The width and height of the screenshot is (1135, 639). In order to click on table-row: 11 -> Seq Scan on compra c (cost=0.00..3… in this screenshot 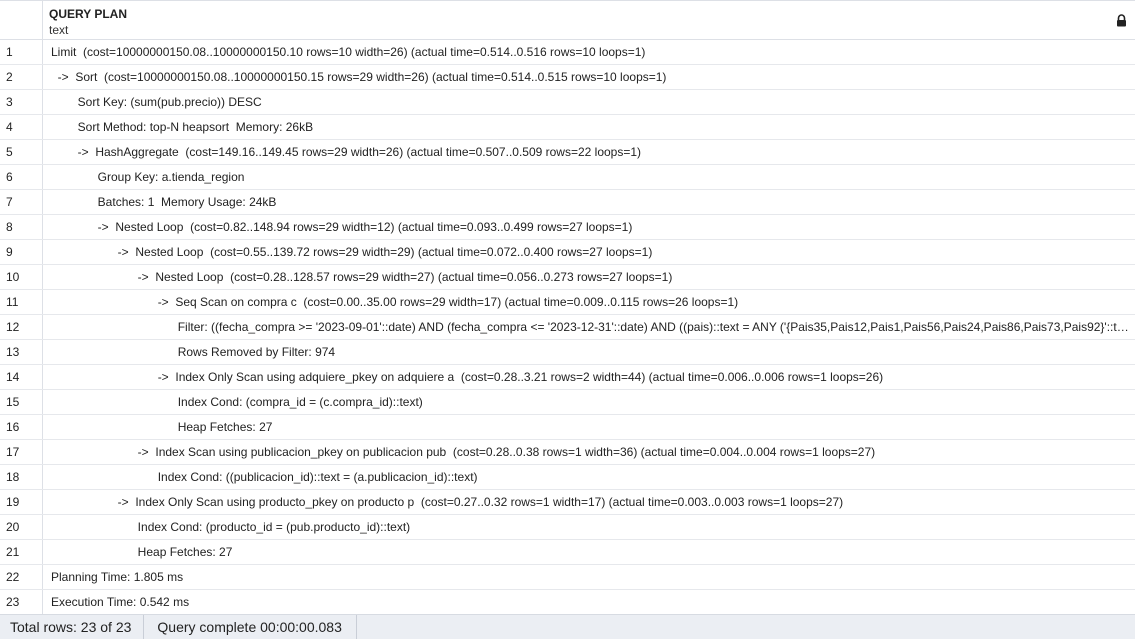, I will do `click(567, 302)`.